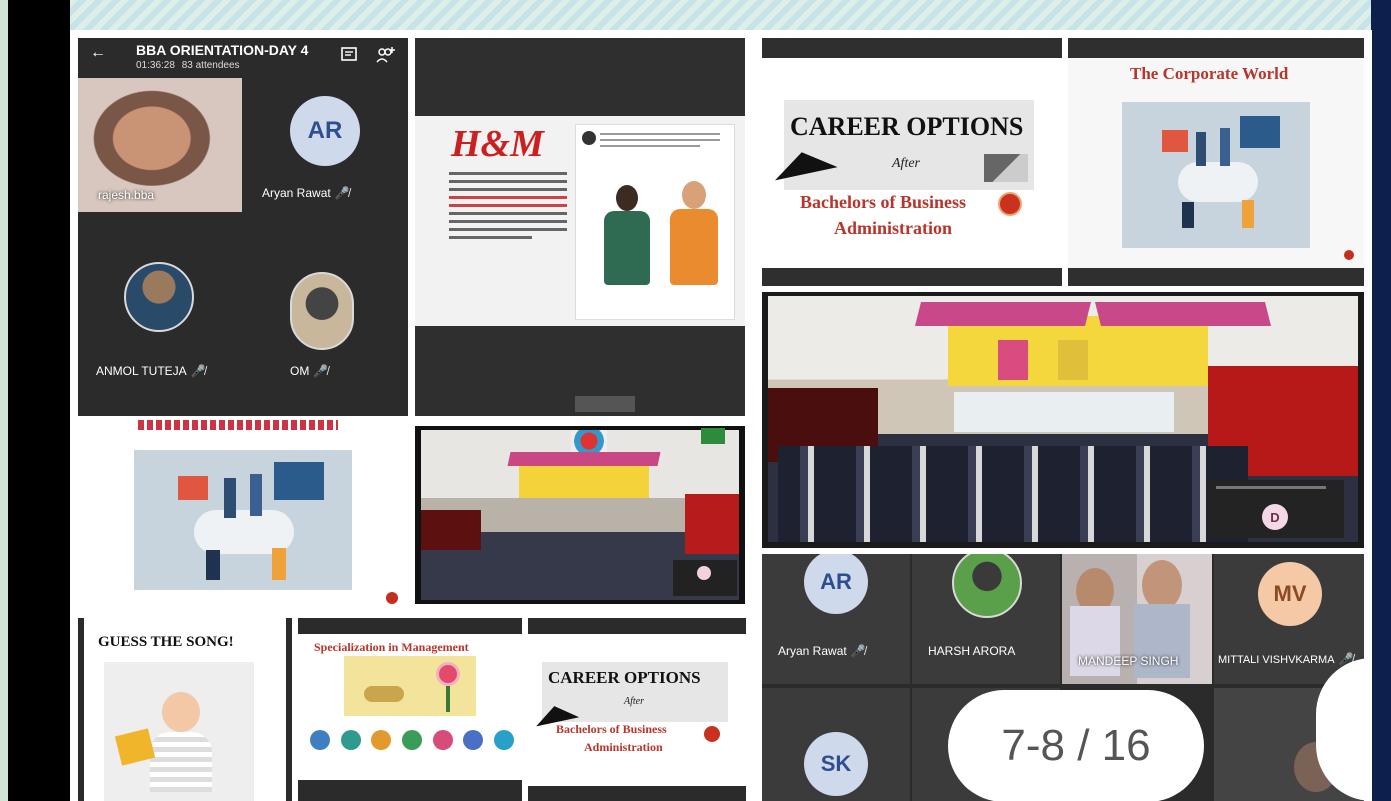 Image resolution: width=1391 pixels, height=801 pixels. What do you see at coordinates (713, 436) in the screenshot?
I see `logo-badge` at bounding box center [713, 436].